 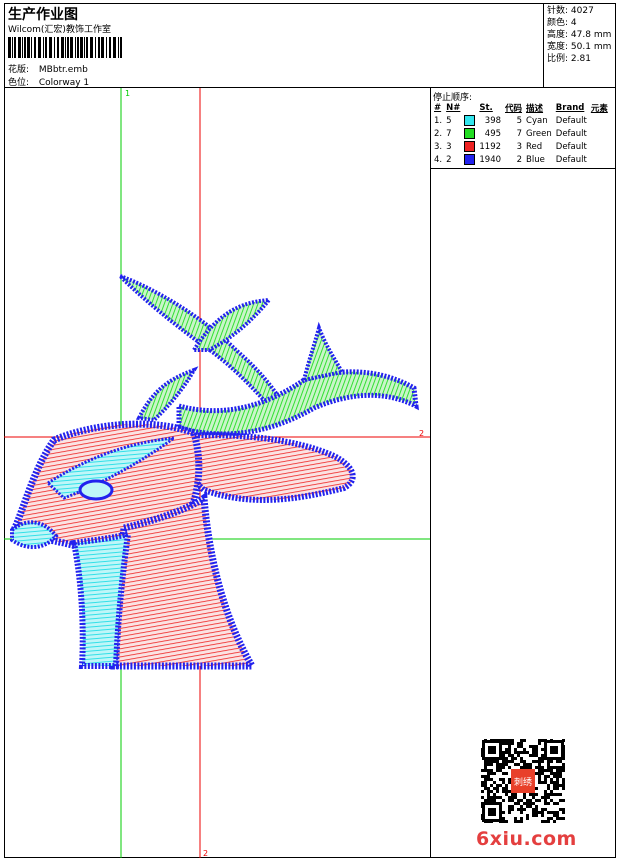 What do you see at coordinates (421, 433) in the screenshot?
I see `guide-label-red-h: 2` at bounding box center [421, 433].